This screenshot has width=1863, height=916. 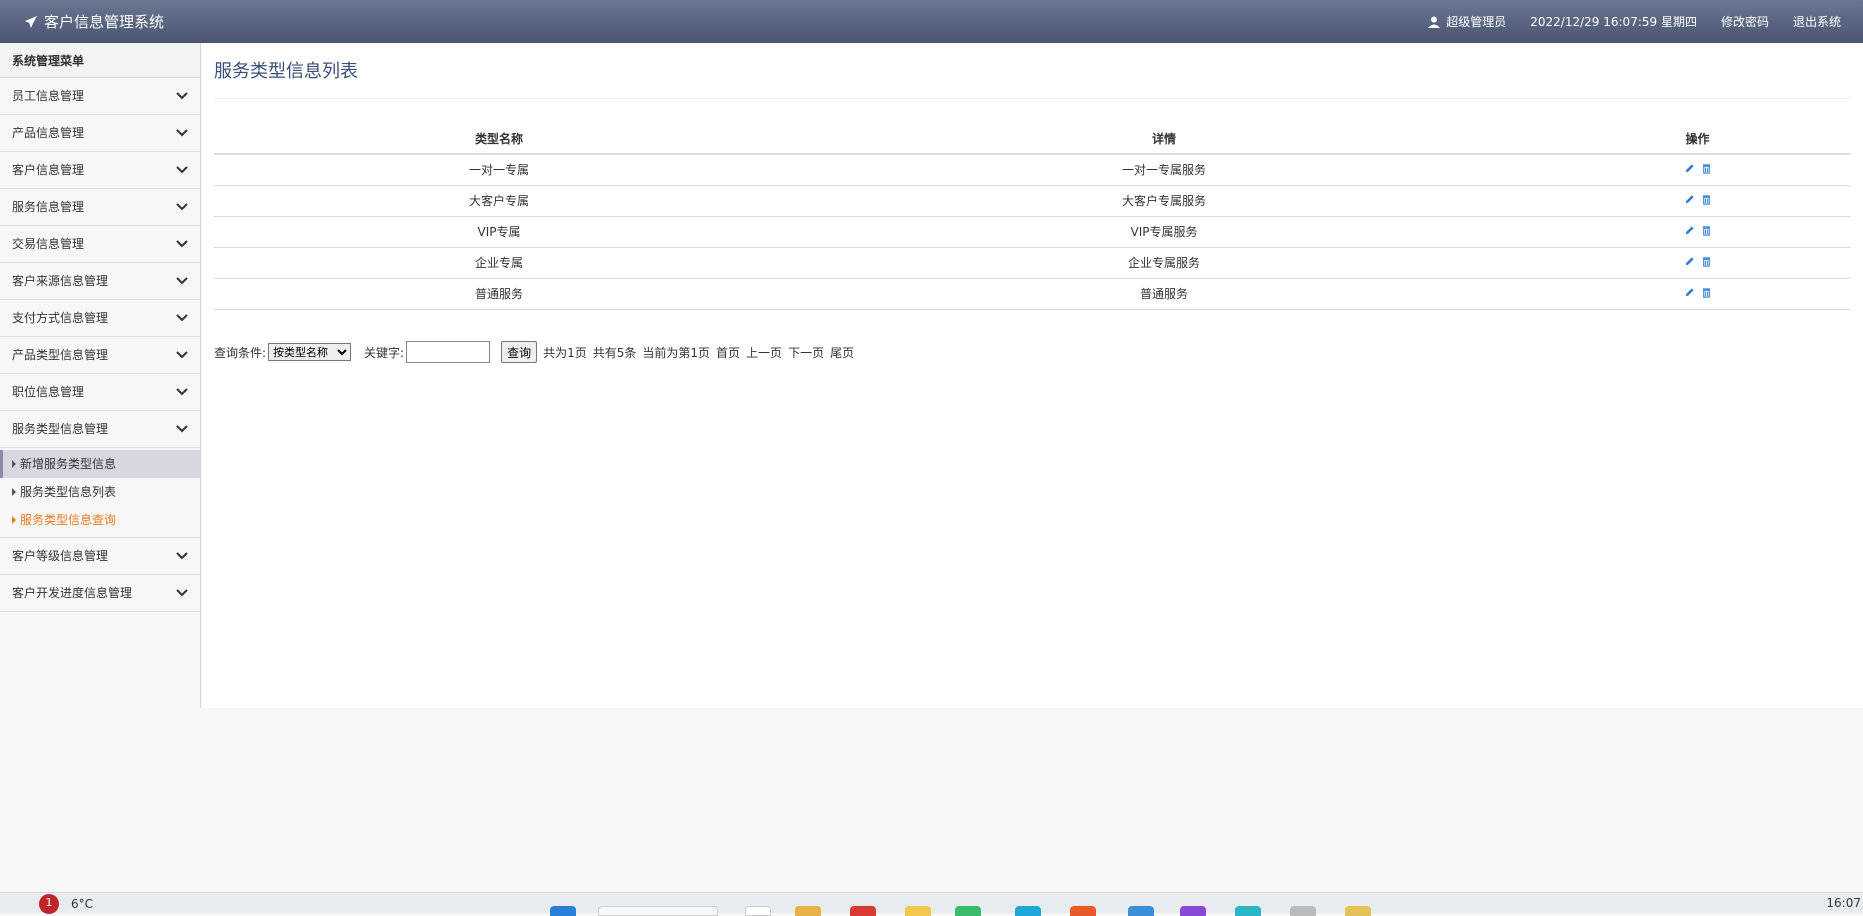 I want to click on cell-name: VIP专属, so click(x=499, y=232).